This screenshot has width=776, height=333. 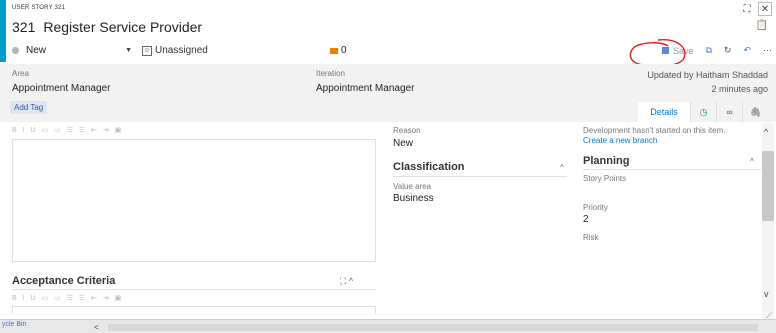 I want to click on state-value: New, so click(x=36, y=50).